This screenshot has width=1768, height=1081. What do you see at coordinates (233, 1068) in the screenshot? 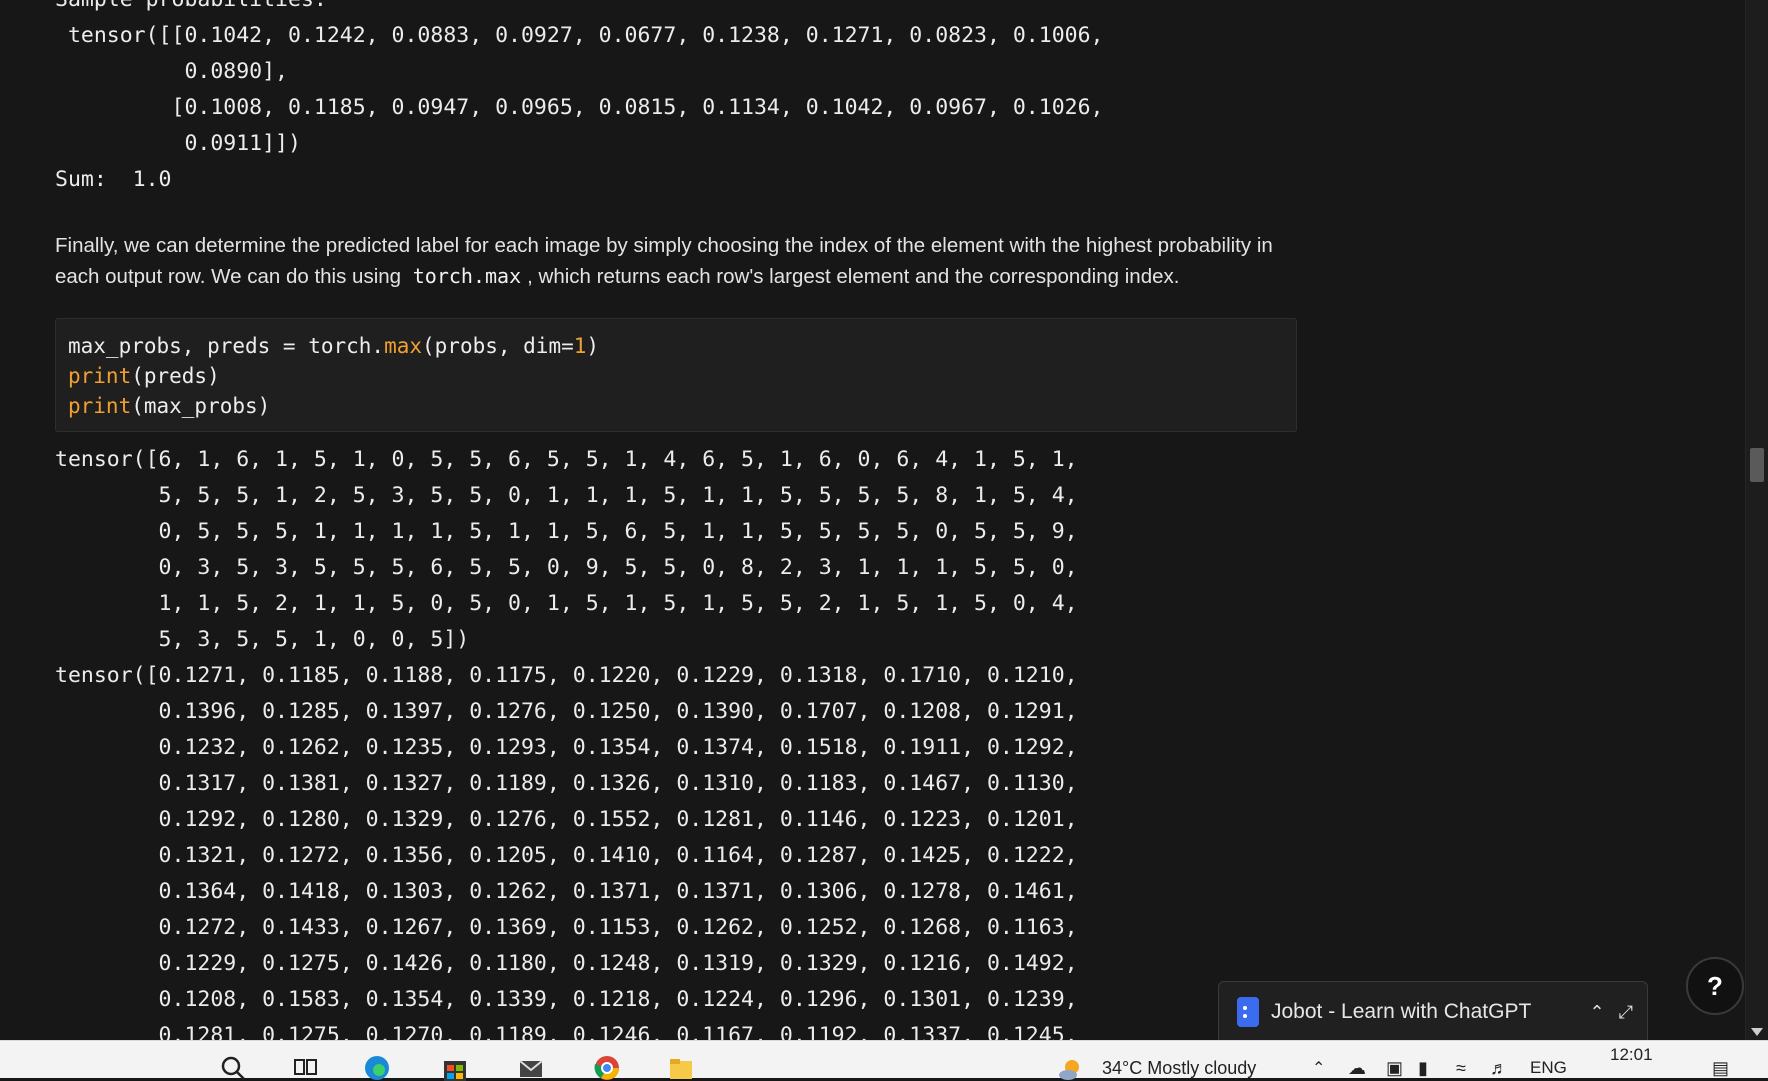
I see `search-icon` at bounding box center [233, 1068].